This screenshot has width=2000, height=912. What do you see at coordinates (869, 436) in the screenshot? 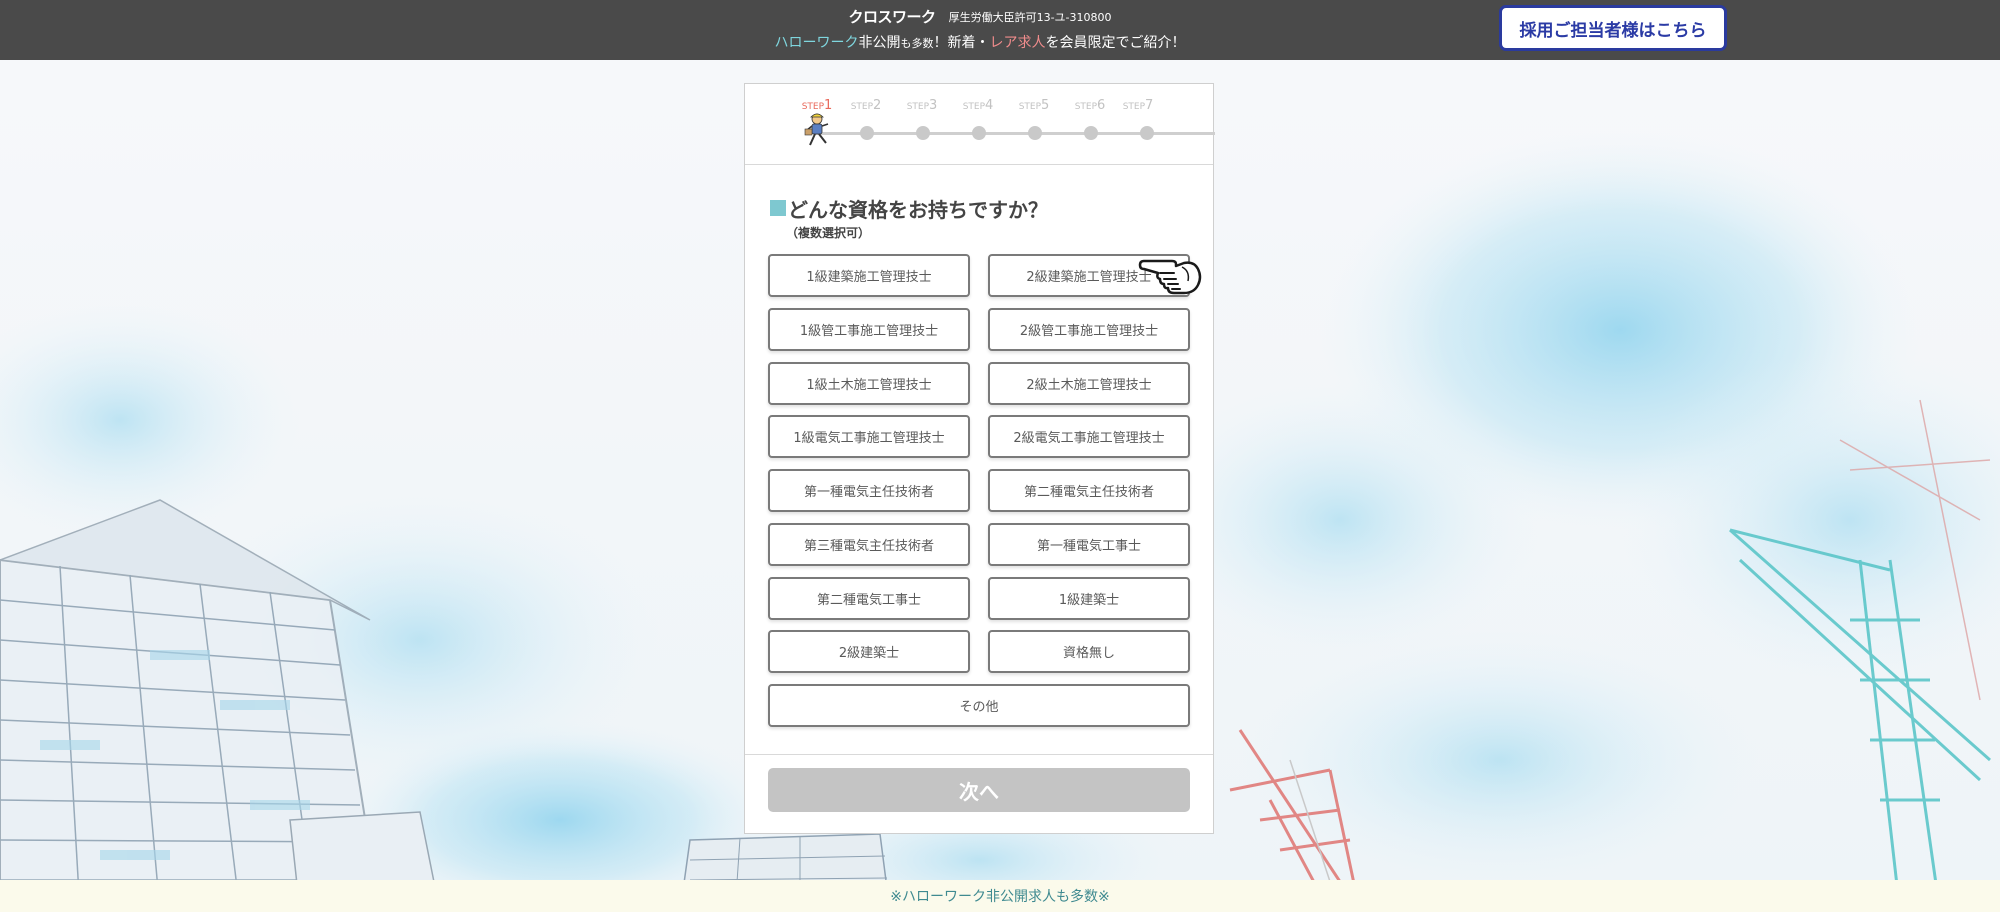
I see `option-button: 1級電気工事施工管理技士` at bounding box center [869, 436].